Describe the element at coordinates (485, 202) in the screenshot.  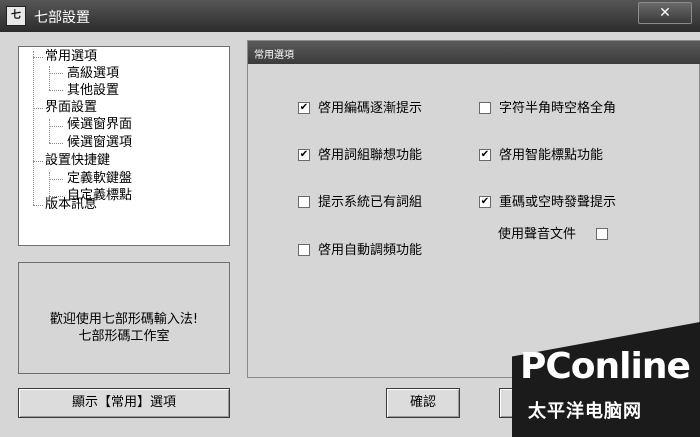
I see `checkbox-sound-prompt: ✔` at that location.